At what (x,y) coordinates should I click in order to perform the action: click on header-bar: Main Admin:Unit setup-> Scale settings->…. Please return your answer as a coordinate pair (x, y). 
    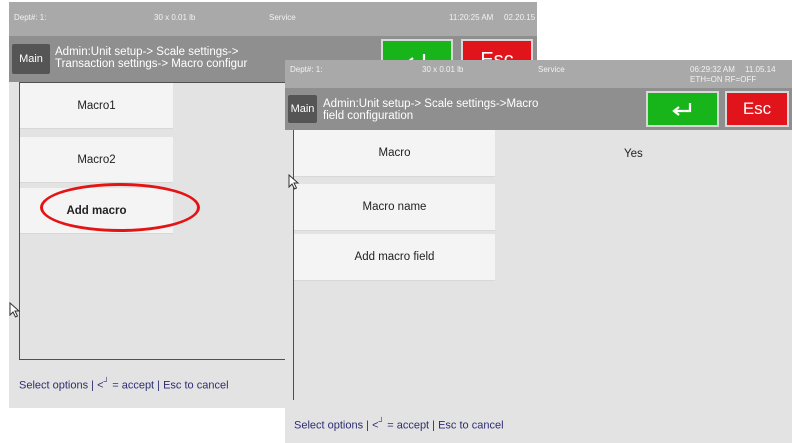
    Looking at the image, I should click on (538, 109).